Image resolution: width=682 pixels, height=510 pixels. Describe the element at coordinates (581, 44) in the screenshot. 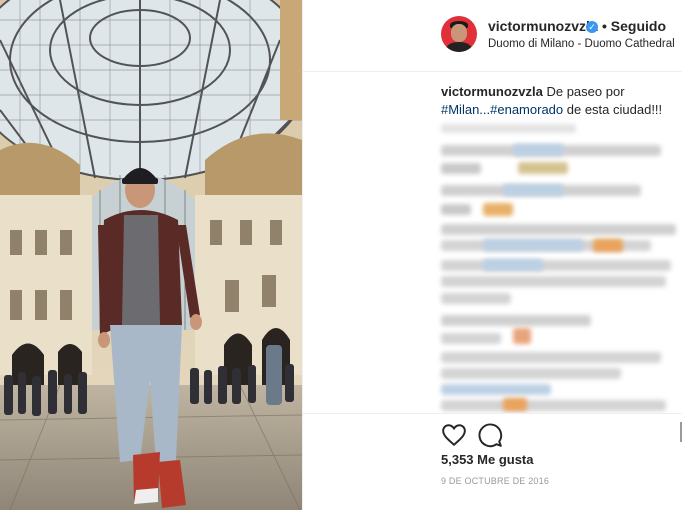

I see `location-link: Duomo di Milano - Duomo Cathedral` at that location.